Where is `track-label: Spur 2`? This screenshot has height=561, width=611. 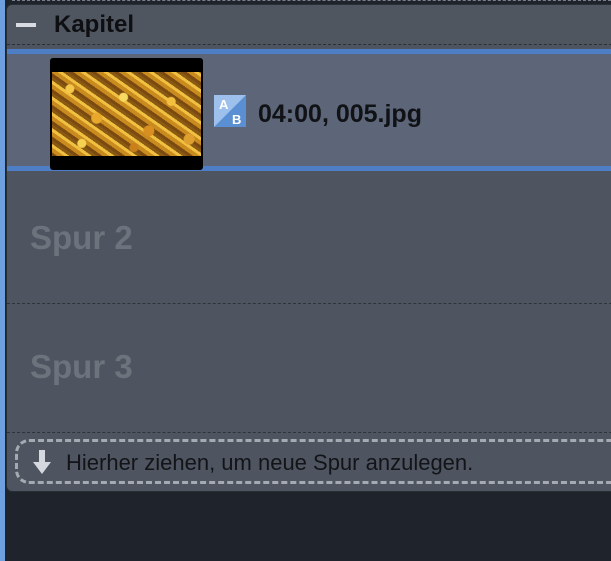
track-label: Spur 2 is located at coordinates (81, 237).